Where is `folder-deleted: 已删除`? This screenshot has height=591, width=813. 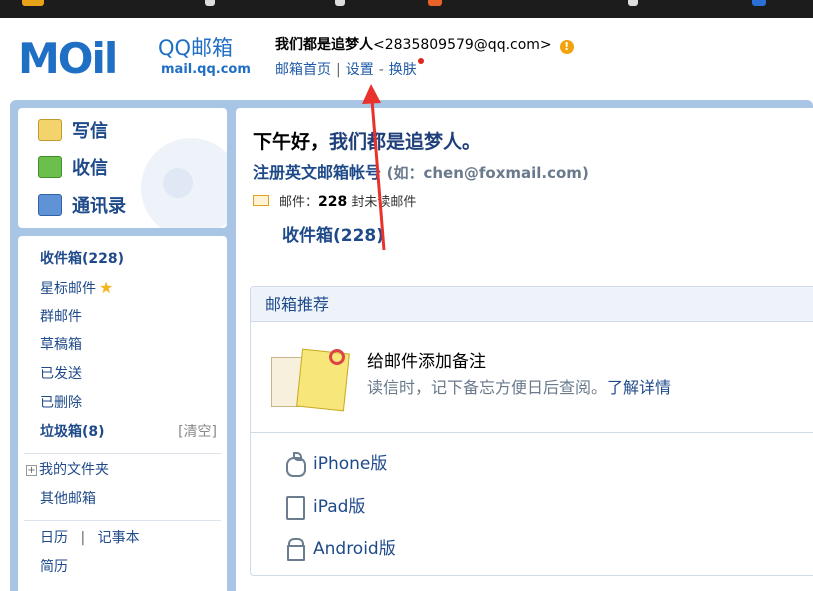
folder-deleted: 已删除 is located at coordinates (61, 403).